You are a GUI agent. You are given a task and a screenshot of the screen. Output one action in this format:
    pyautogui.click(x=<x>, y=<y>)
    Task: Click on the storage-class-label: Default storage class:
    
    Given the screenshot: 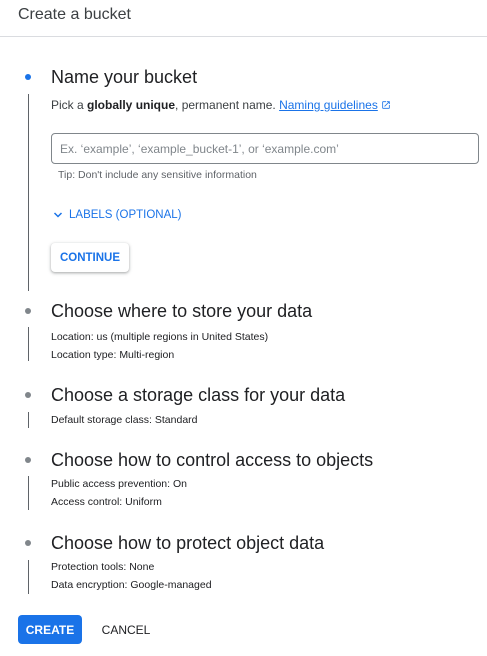 What is the action you would take?
    pyautogui.click(x=101, y=420)
    